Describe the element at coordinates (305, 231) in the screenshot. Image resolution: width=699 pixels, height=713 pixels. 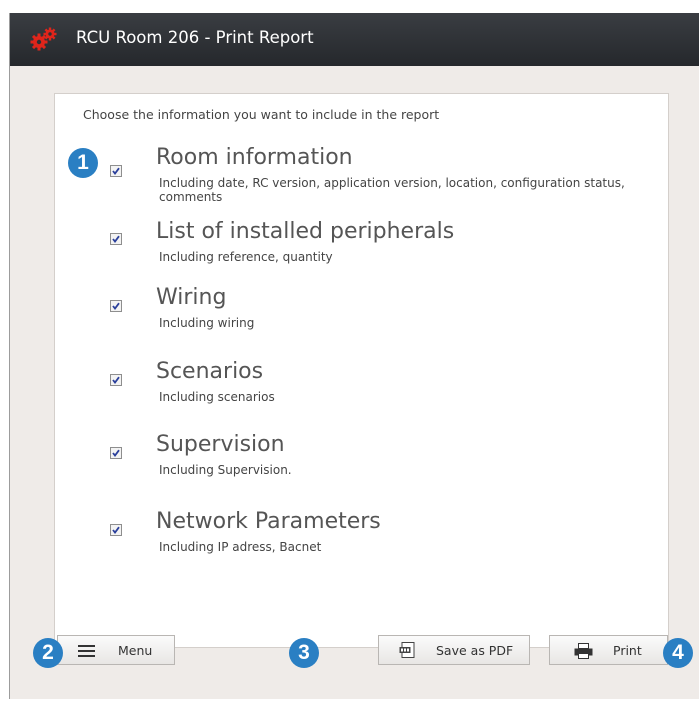
I see `option-title: List of installed peripherals` at that location.